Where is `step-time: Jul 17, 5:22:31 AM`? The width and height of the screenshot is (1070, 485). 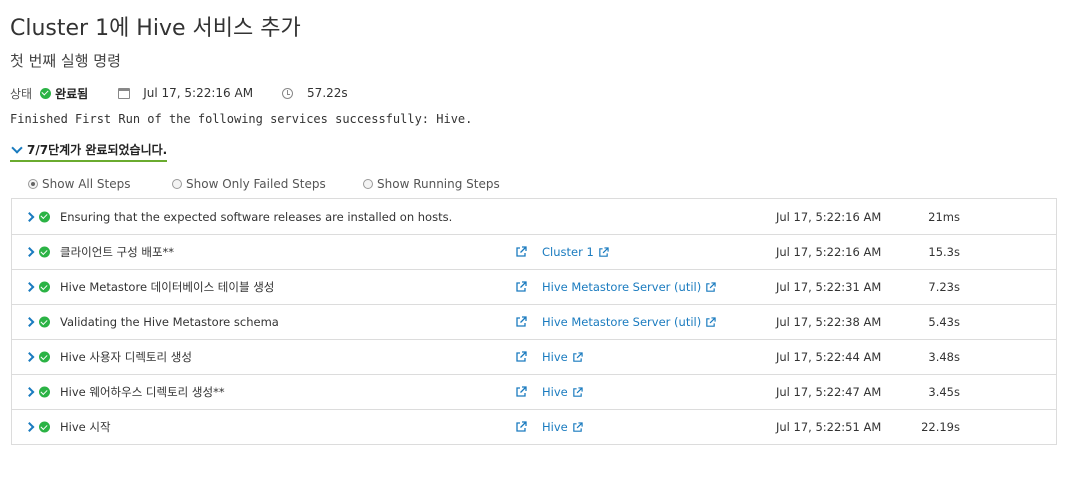
step-time: Jul 17, 5:22:31 AM is located at coordinates (829, 287).